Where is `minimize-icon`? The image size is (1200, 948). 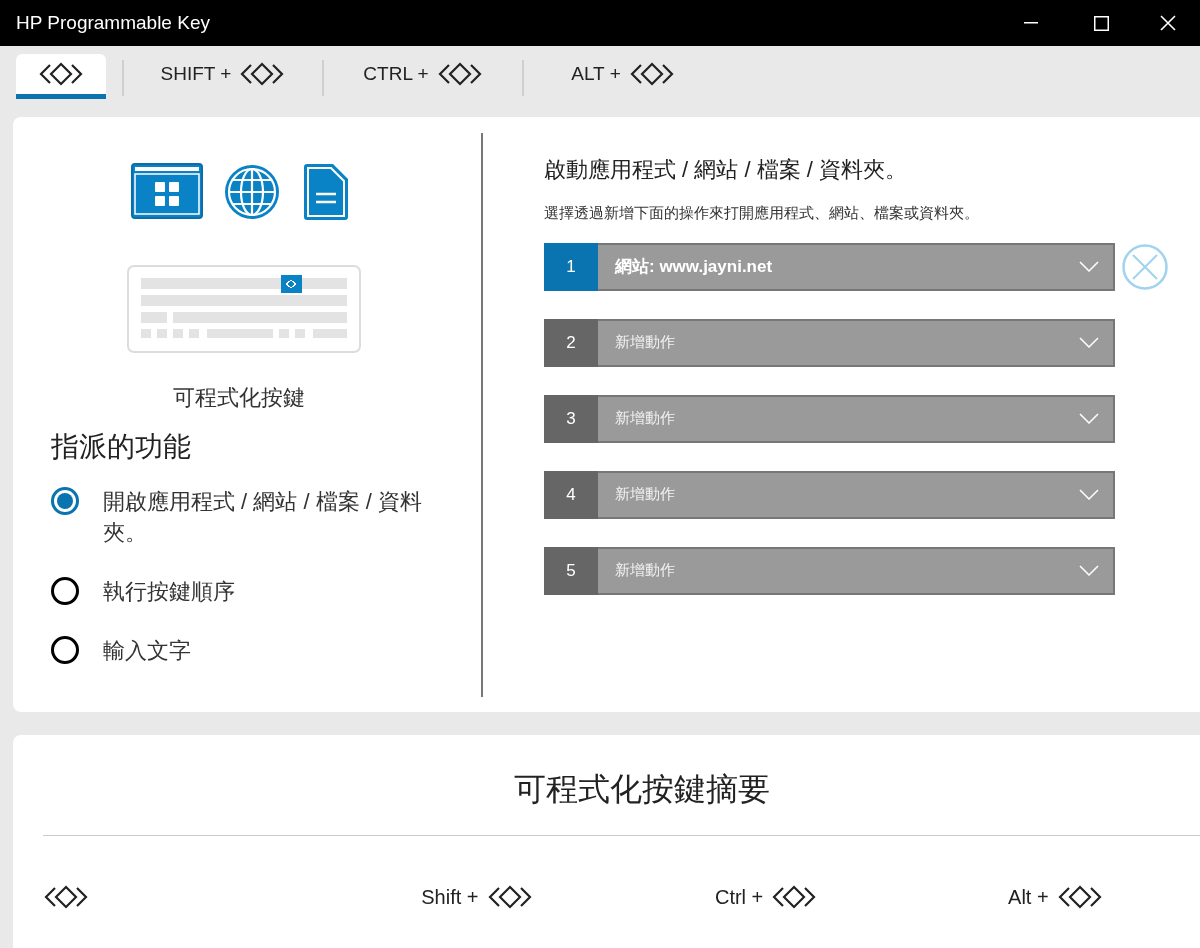
minimize-icon is located at coordinates (1031, 23).